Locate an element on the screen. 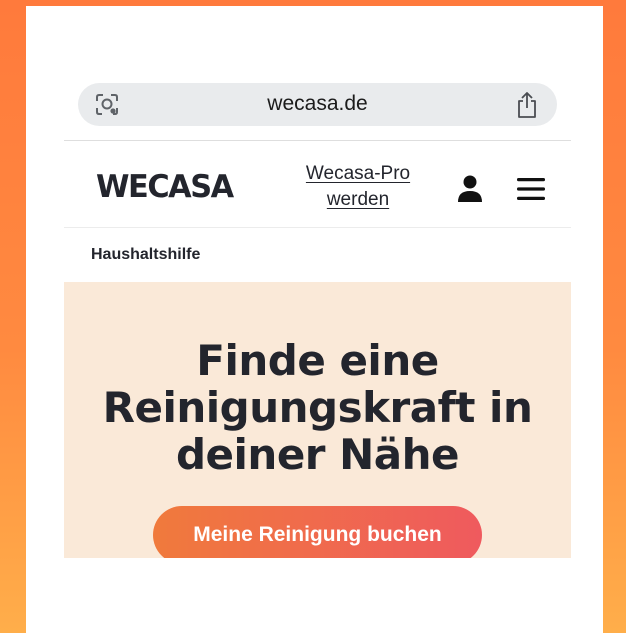 The height and width of the screenshot is (633, 626). browser-address-bar: wecasa.de is located at coordinates (317, 104).